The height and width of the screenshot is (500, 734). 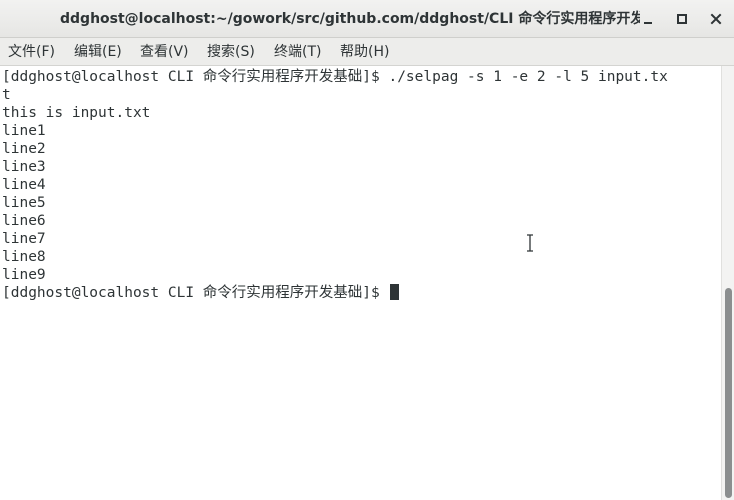 What do you see at coordinates (98, 52) in the screenshot?
I see `menu-edit: 编辑(E)` at bounding box center [98, 52].